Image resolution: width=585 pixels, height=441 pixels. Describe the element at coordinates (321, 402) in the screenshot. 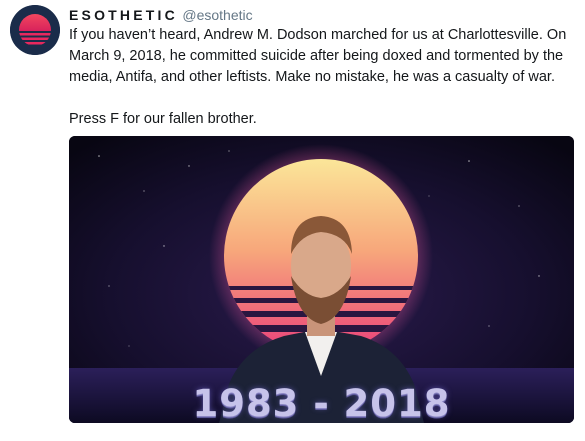

I see `years-overlay-text: 1983 - 2018` at that location.